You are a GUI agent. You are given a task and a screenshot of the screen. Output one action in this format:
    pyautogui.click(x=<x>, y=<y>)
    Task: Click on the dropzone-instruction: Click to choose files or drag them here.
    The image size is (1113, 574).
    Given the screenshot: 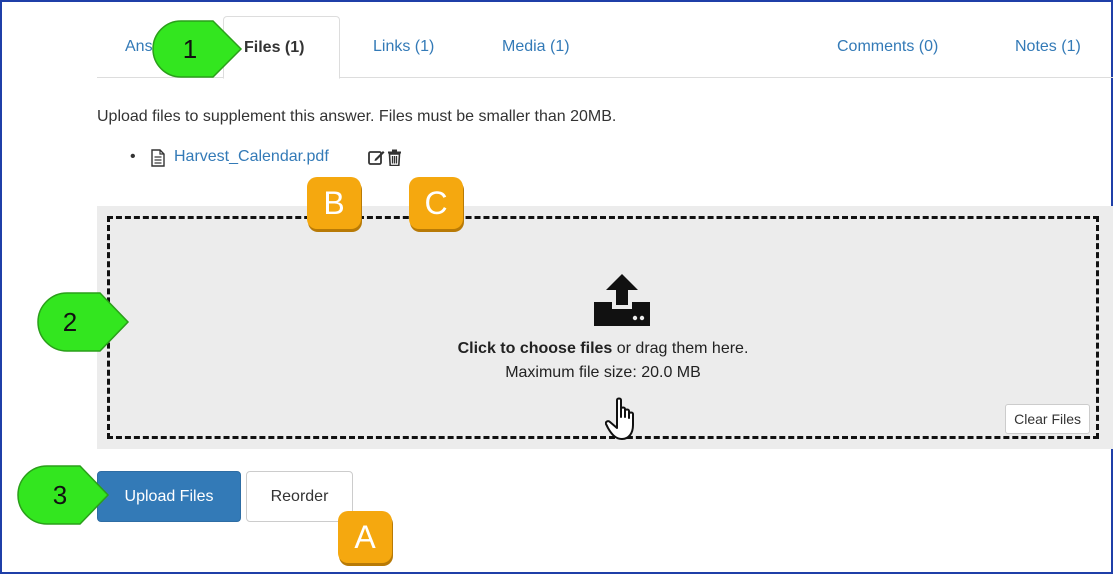 What is the action you would take?
    pyautogui.click(x=603, y=349)
    